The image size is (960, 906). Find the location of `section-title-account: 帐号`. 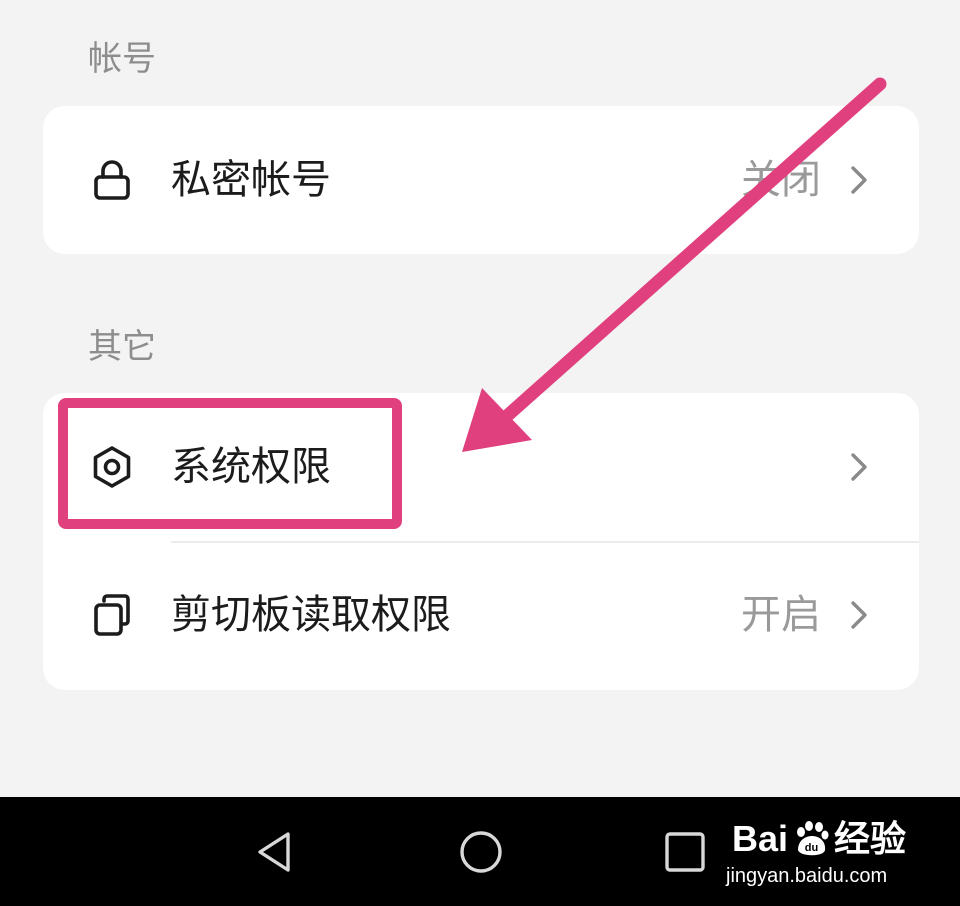

section-title-account: 帐号 is located at coordinates (122, 59).